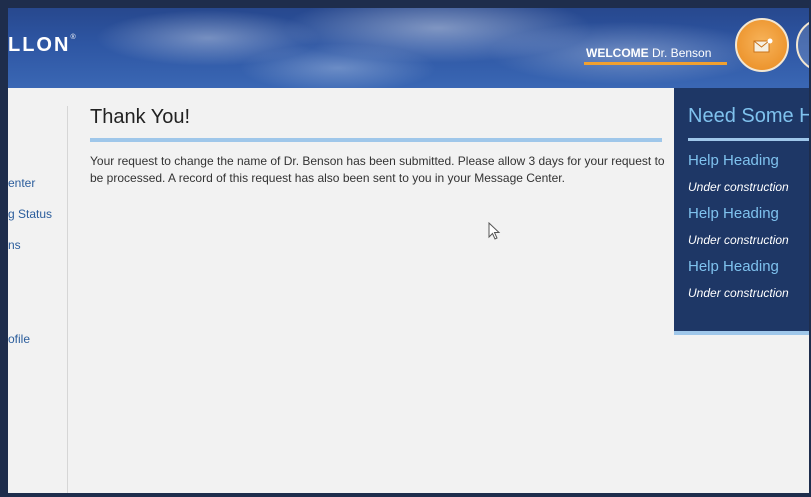 This screenshot has height=497, width=811. I want to click on nav-divider, so click(67, 299).